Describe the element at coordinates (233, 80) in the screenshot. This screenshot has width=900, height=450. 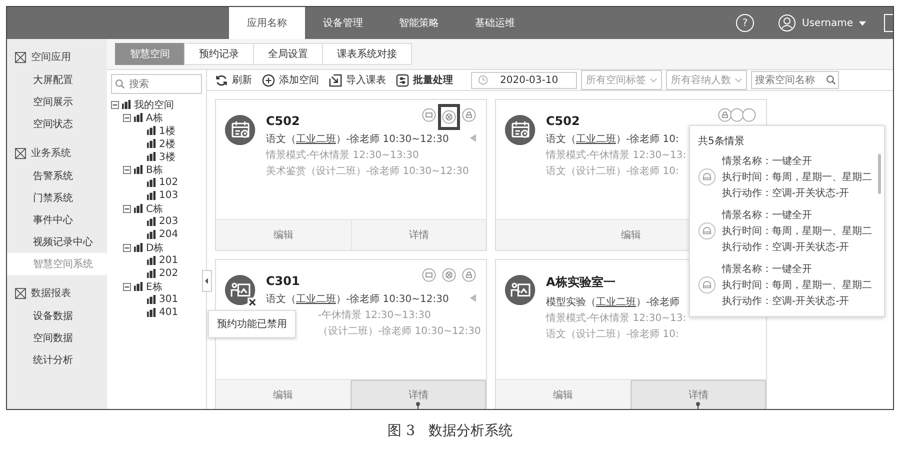
I see `toolbar-button: 刷新` at that location.